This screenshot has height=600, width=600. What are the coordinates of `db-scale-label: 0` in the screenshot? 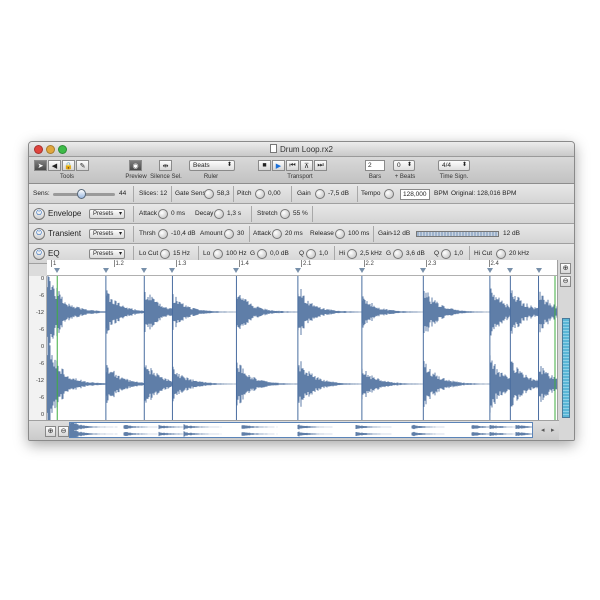 It's located at (42, 279).